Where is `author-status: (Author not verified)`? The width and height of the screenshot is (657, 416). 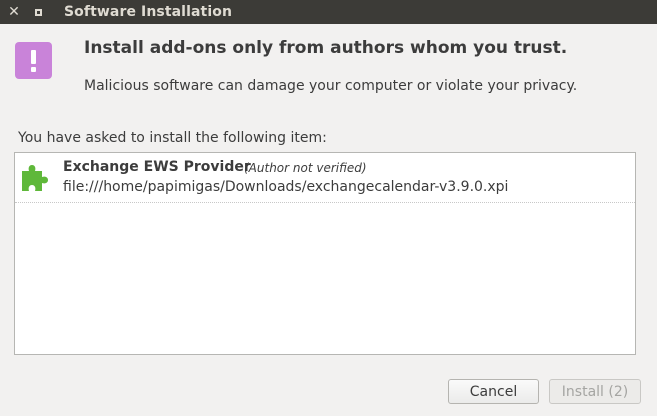 author-status: (Author not verified) is located at coordinates (305, 168).